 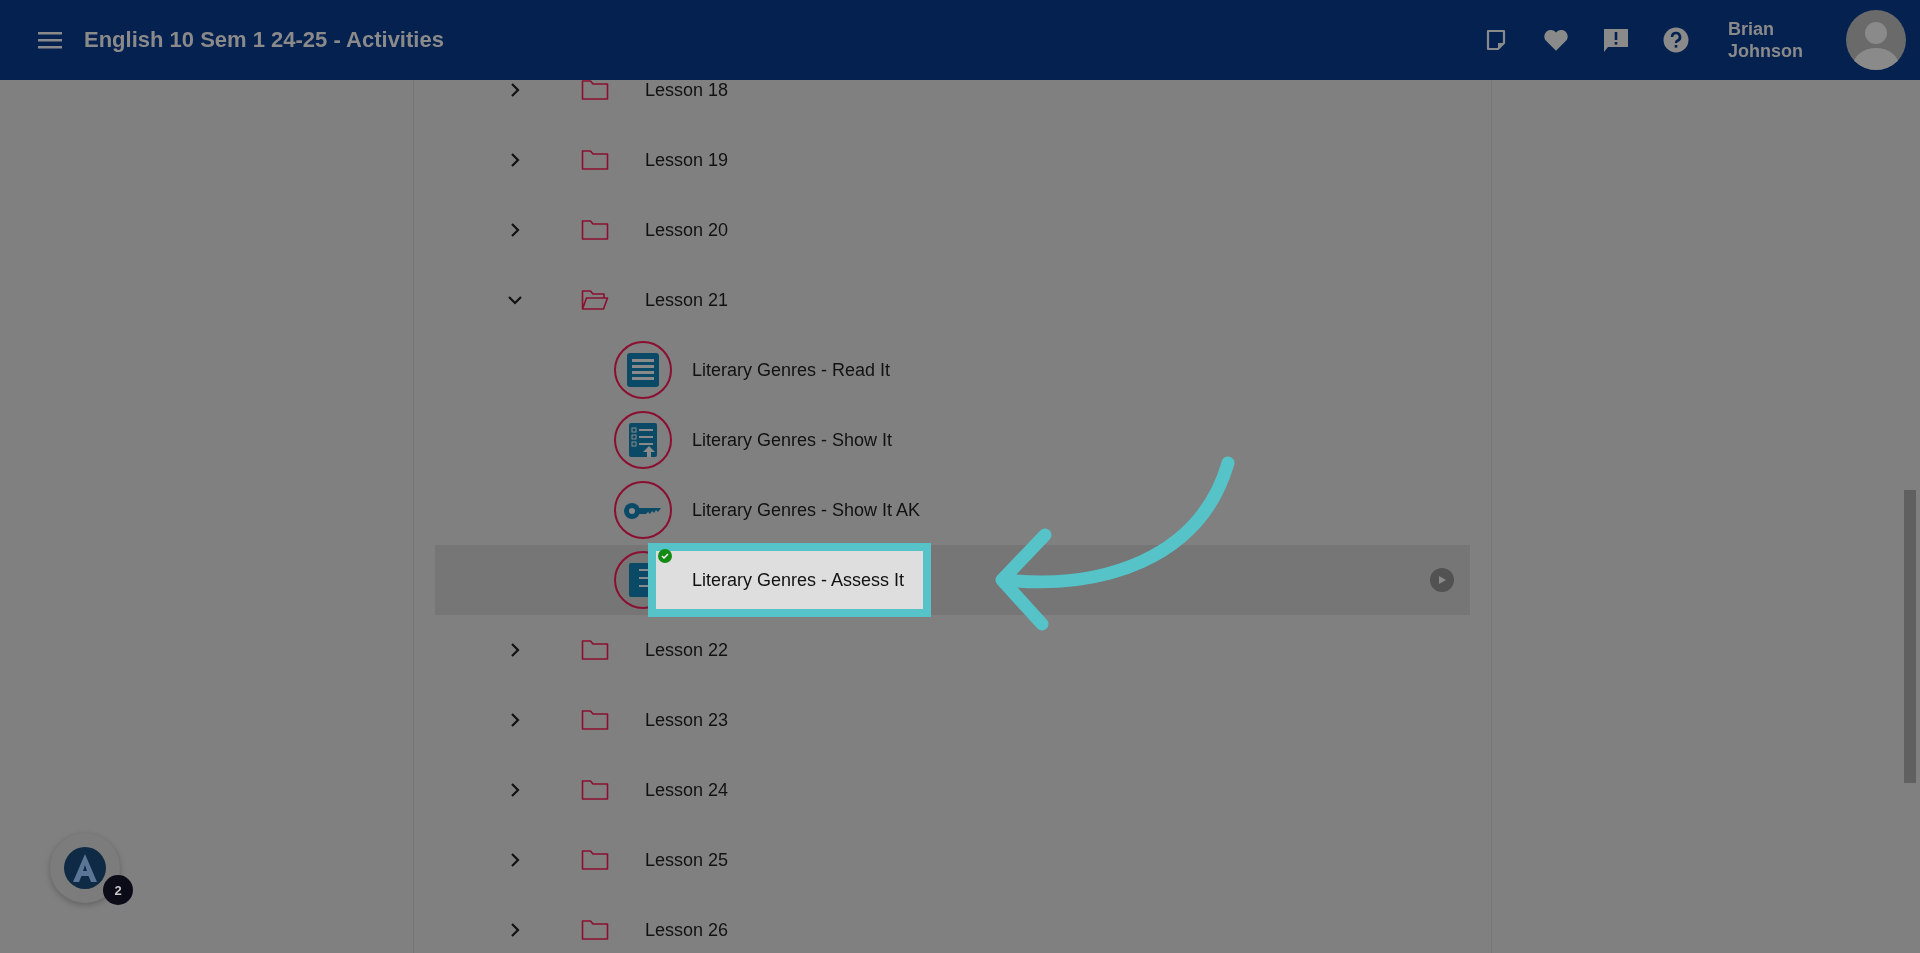 I want to click on lesson-label: Lesson 20, so click(x=687, y=230).